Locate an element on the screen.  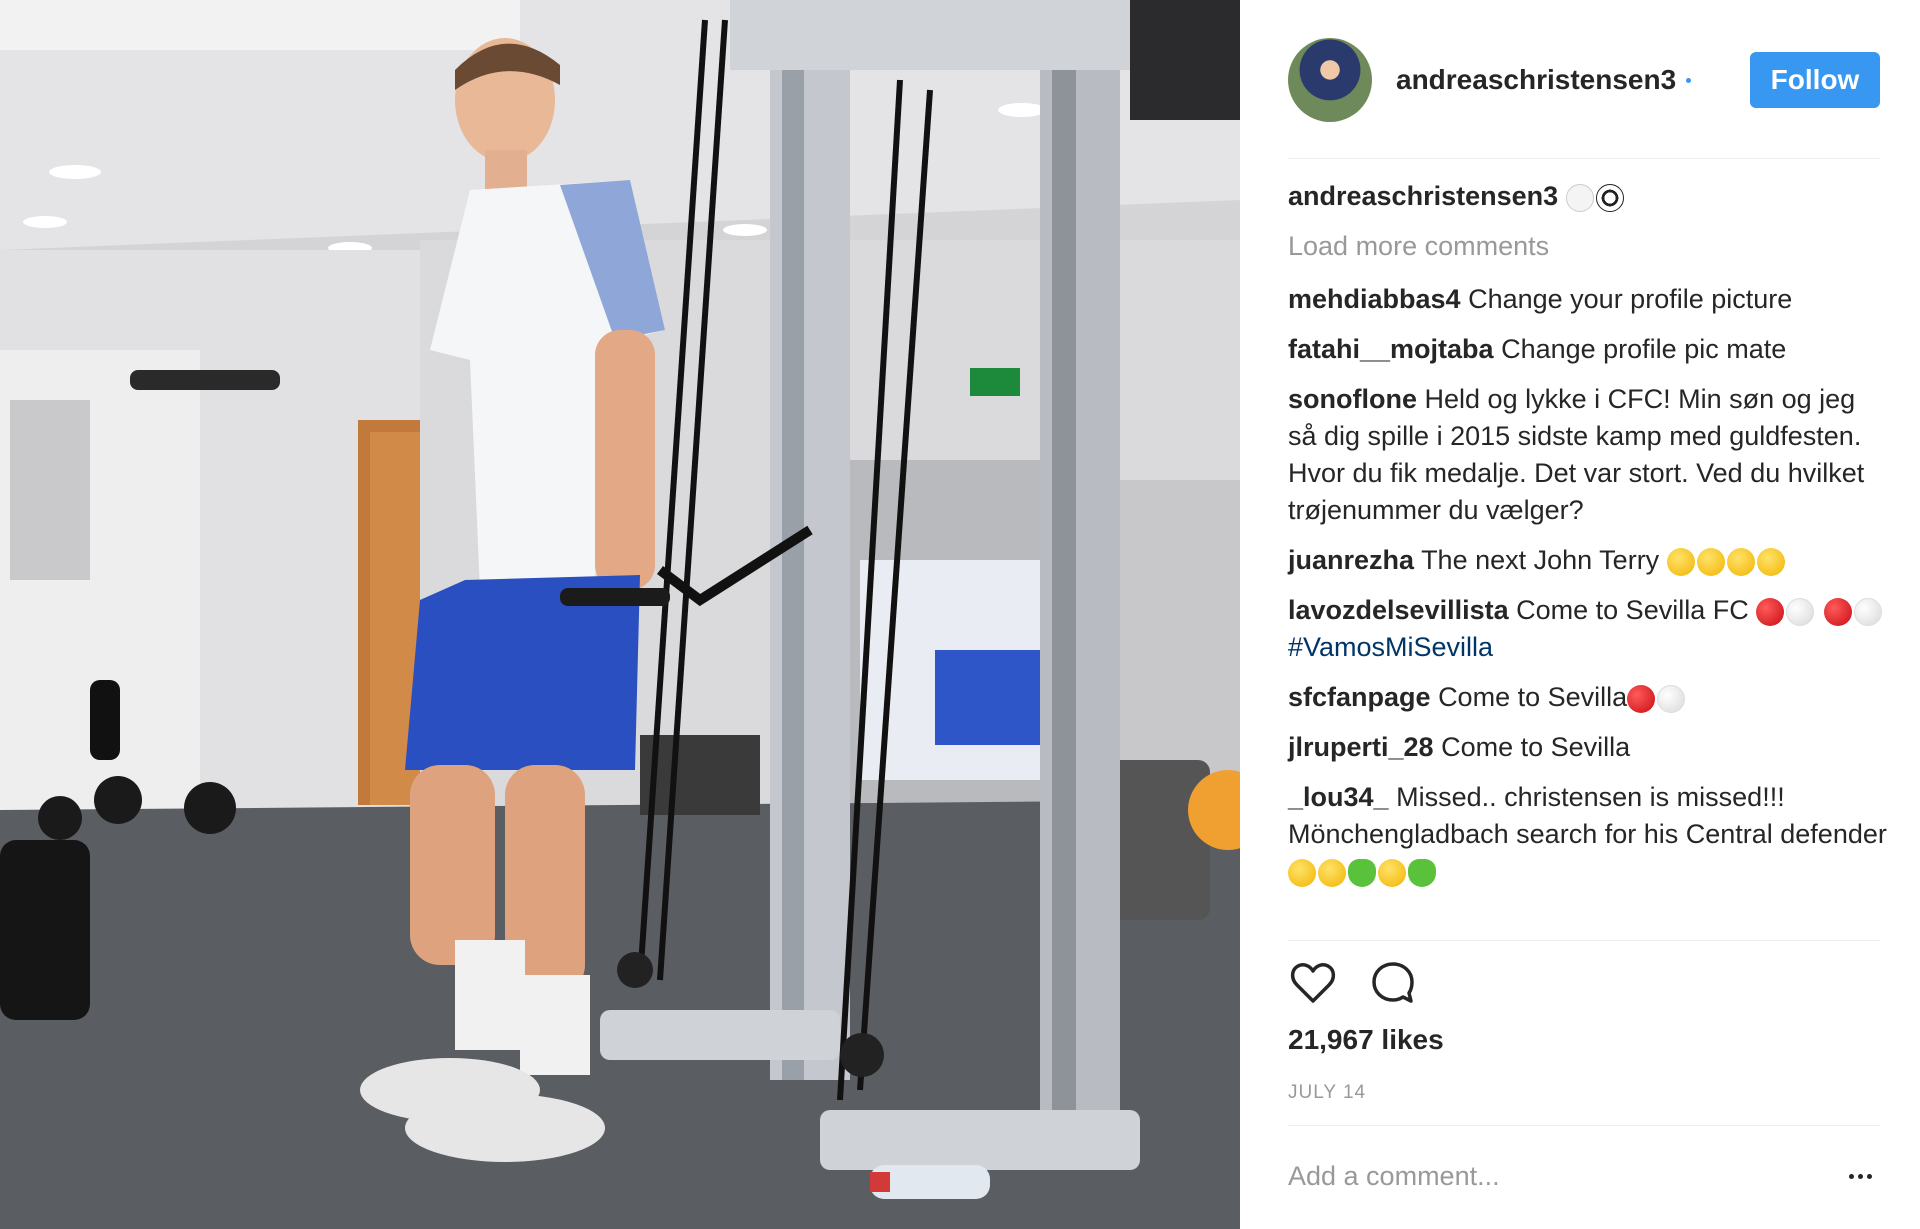
heart-icon is located at coordinates (1313, 983).